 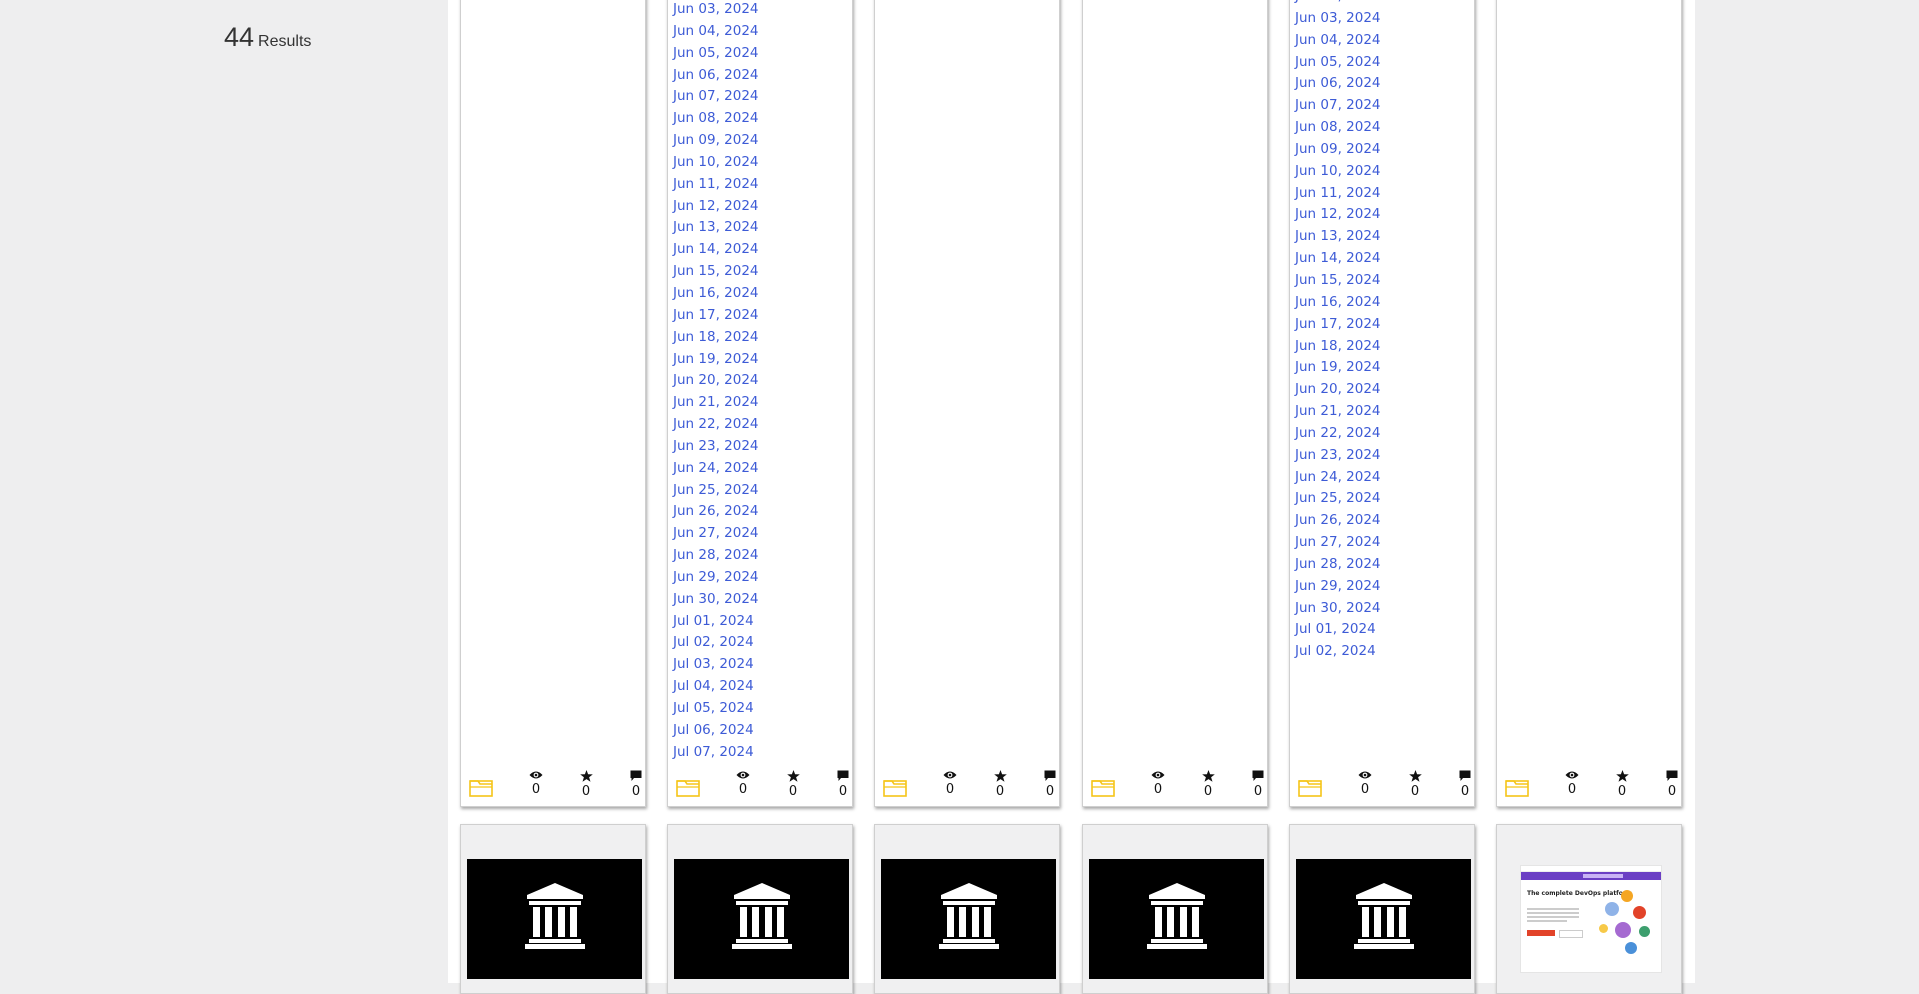 I want to click on date-link: Jun 02, 2024, so click(x=1338, y=4).